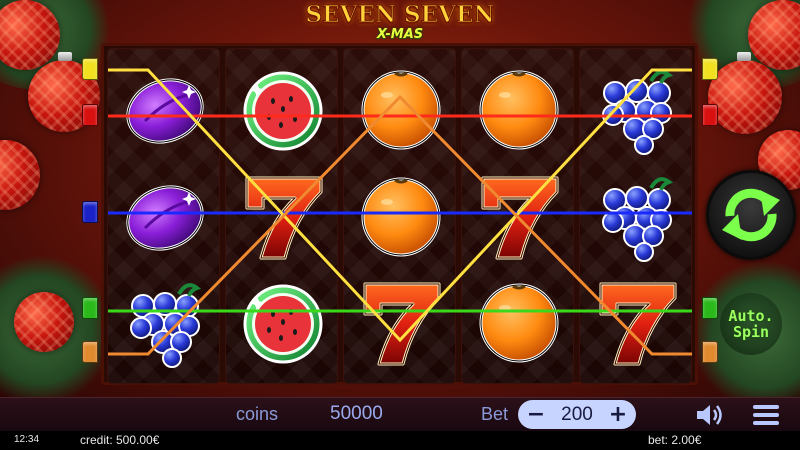 The image size is (800, 450). I want to click on spin-button, so click(751, 215).